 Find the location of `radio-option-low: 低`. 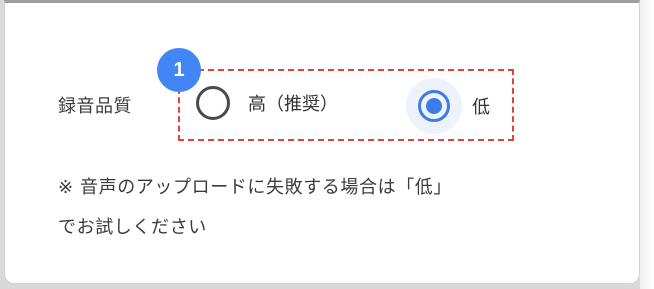

radio-option-low: 低 is located at coordinates (448, 106).